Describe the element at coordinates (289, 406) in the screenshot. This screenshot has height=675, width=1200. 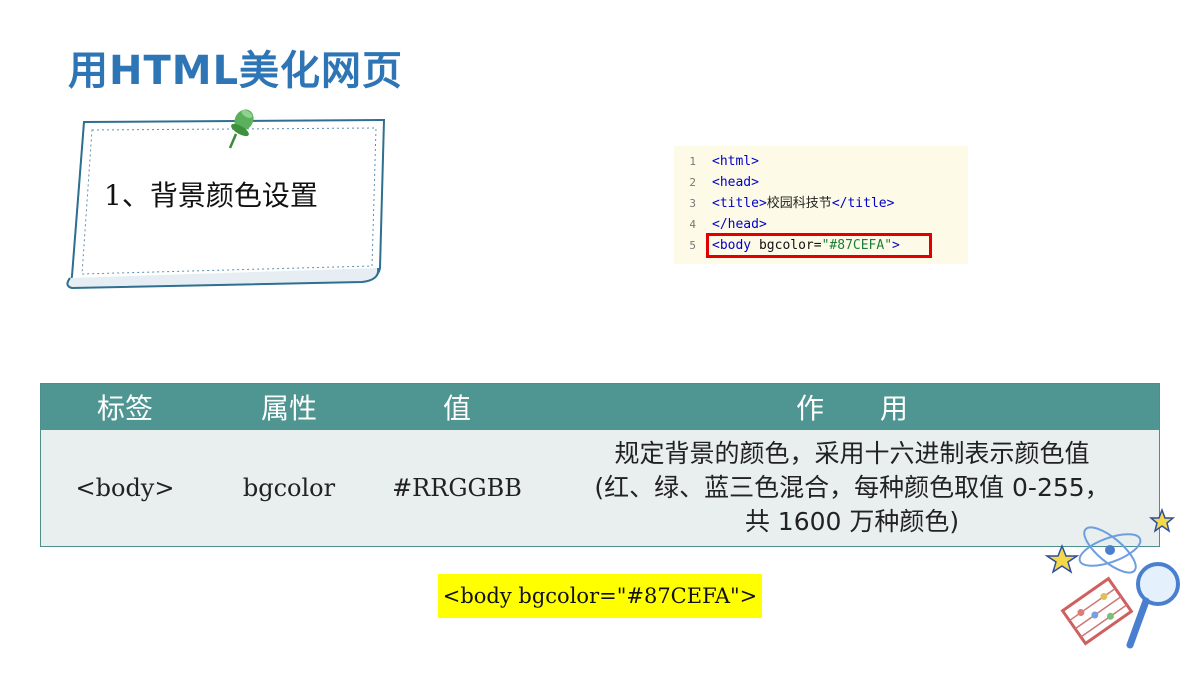
I see `header-attribute: 属性` at that location.